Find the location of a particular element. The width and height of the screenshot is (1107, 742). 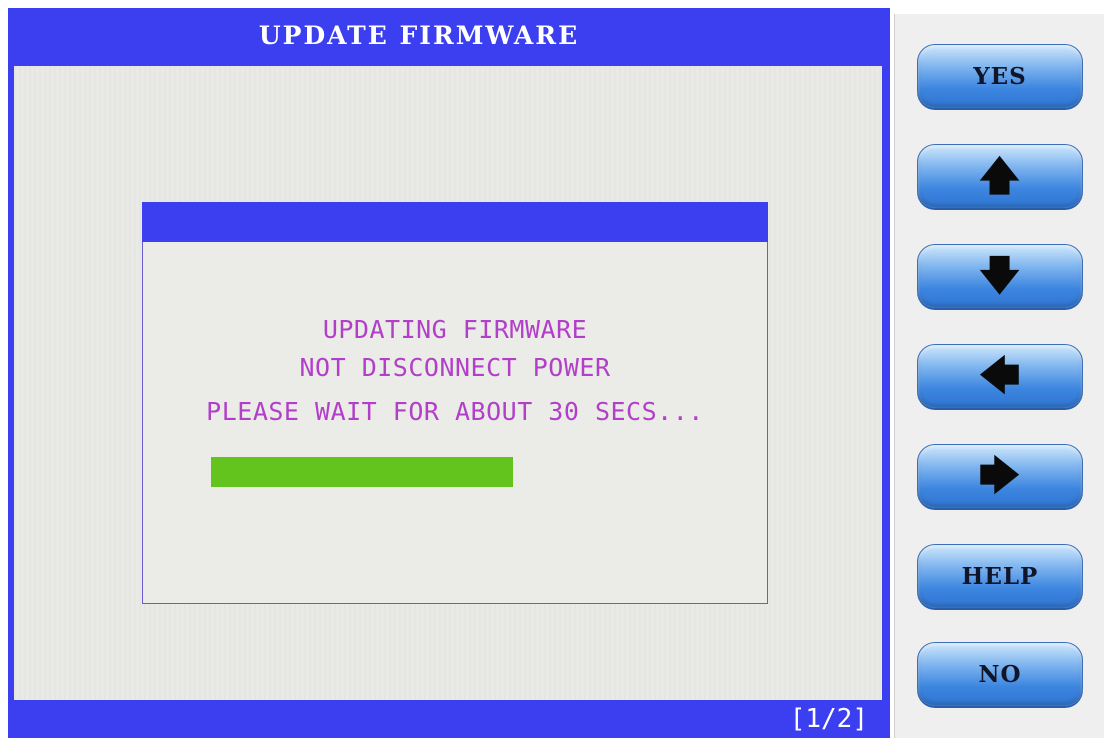

help-button: HELP is located at coordinates (1000, 576).